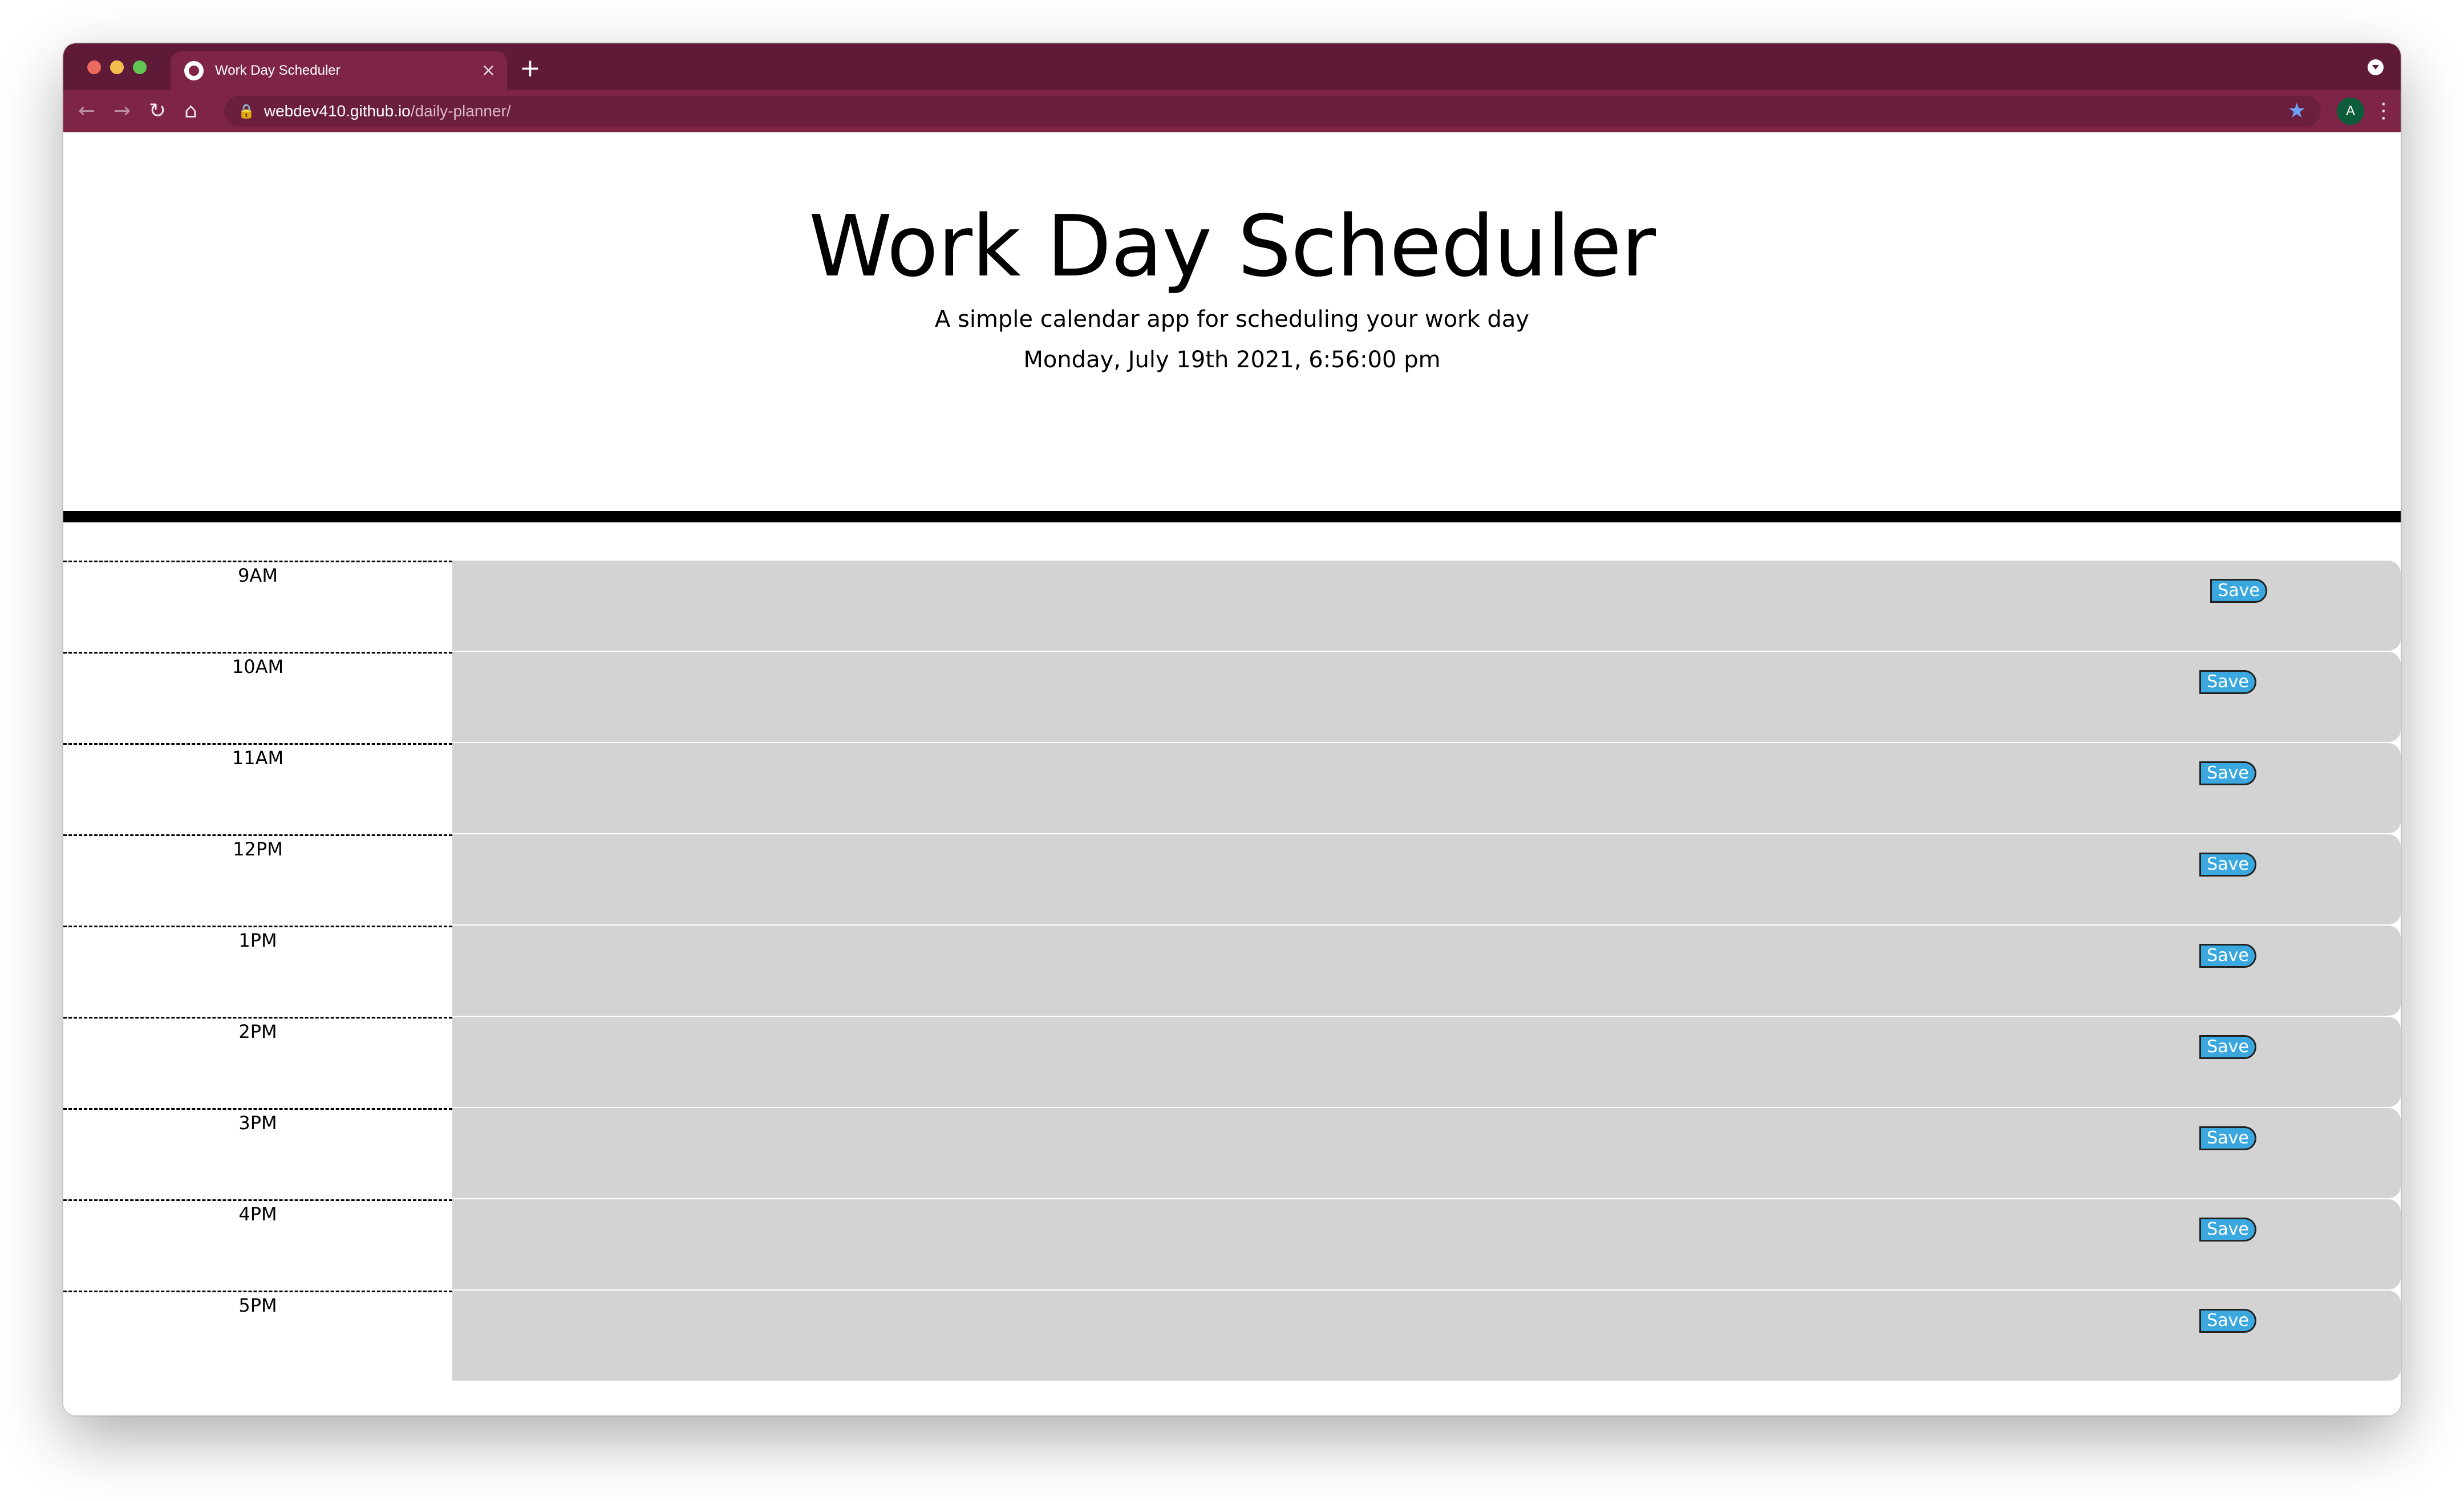 This screenshot has height=1501, width=2464. Describe the element at coordinates (123, 112) in the screenshot. I see `forward-arrow-icon: →` at that location.